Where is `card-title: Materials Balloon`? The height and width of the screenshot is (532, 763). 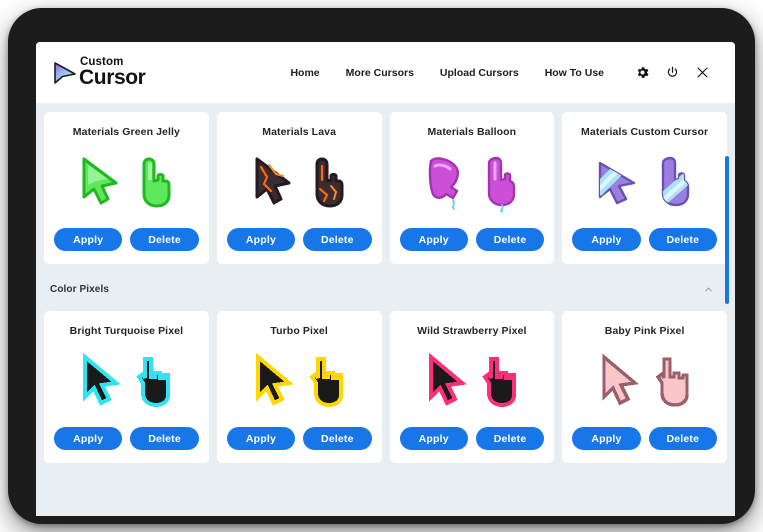 card-title: Materials Balloon is located at coordinates (472, 132).